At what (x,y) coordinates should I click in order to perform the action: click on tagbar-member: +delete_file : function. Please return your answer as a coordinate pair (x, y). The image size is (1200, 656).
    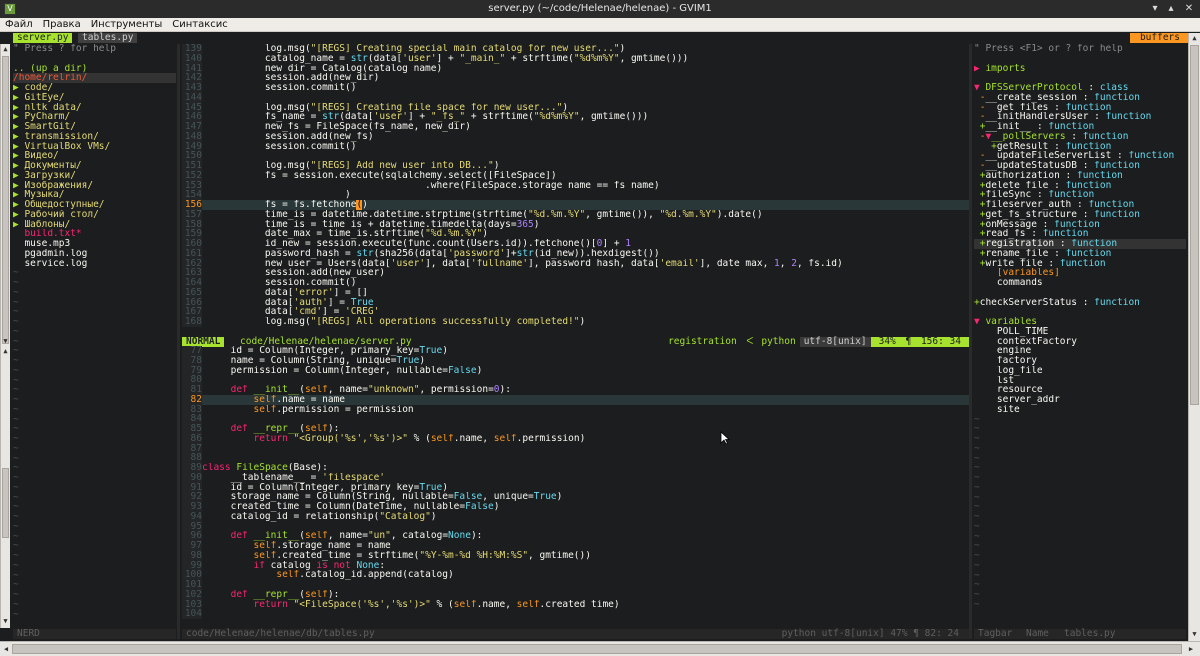
    Looking at the image, I should click on (1080, 186).